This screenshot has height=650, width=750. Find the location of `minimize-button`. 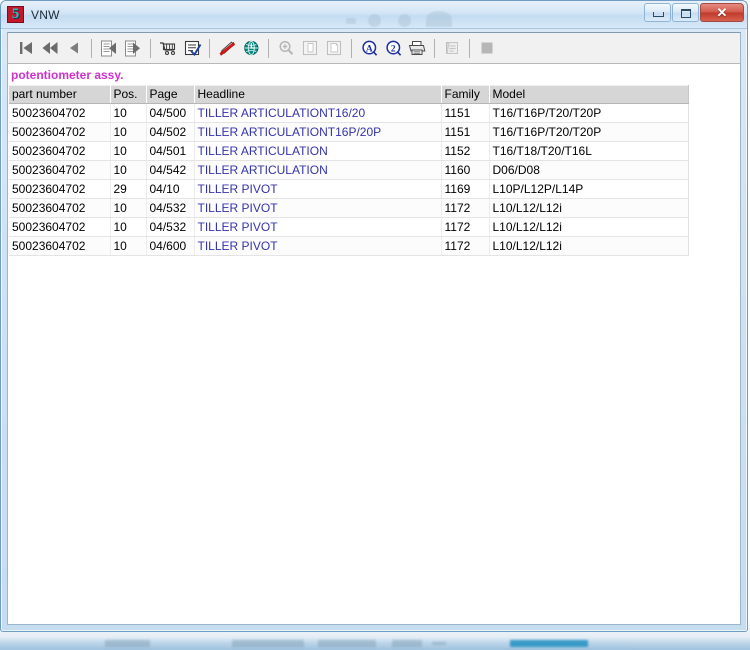

minimize-button is located at coordinates (657, 12).